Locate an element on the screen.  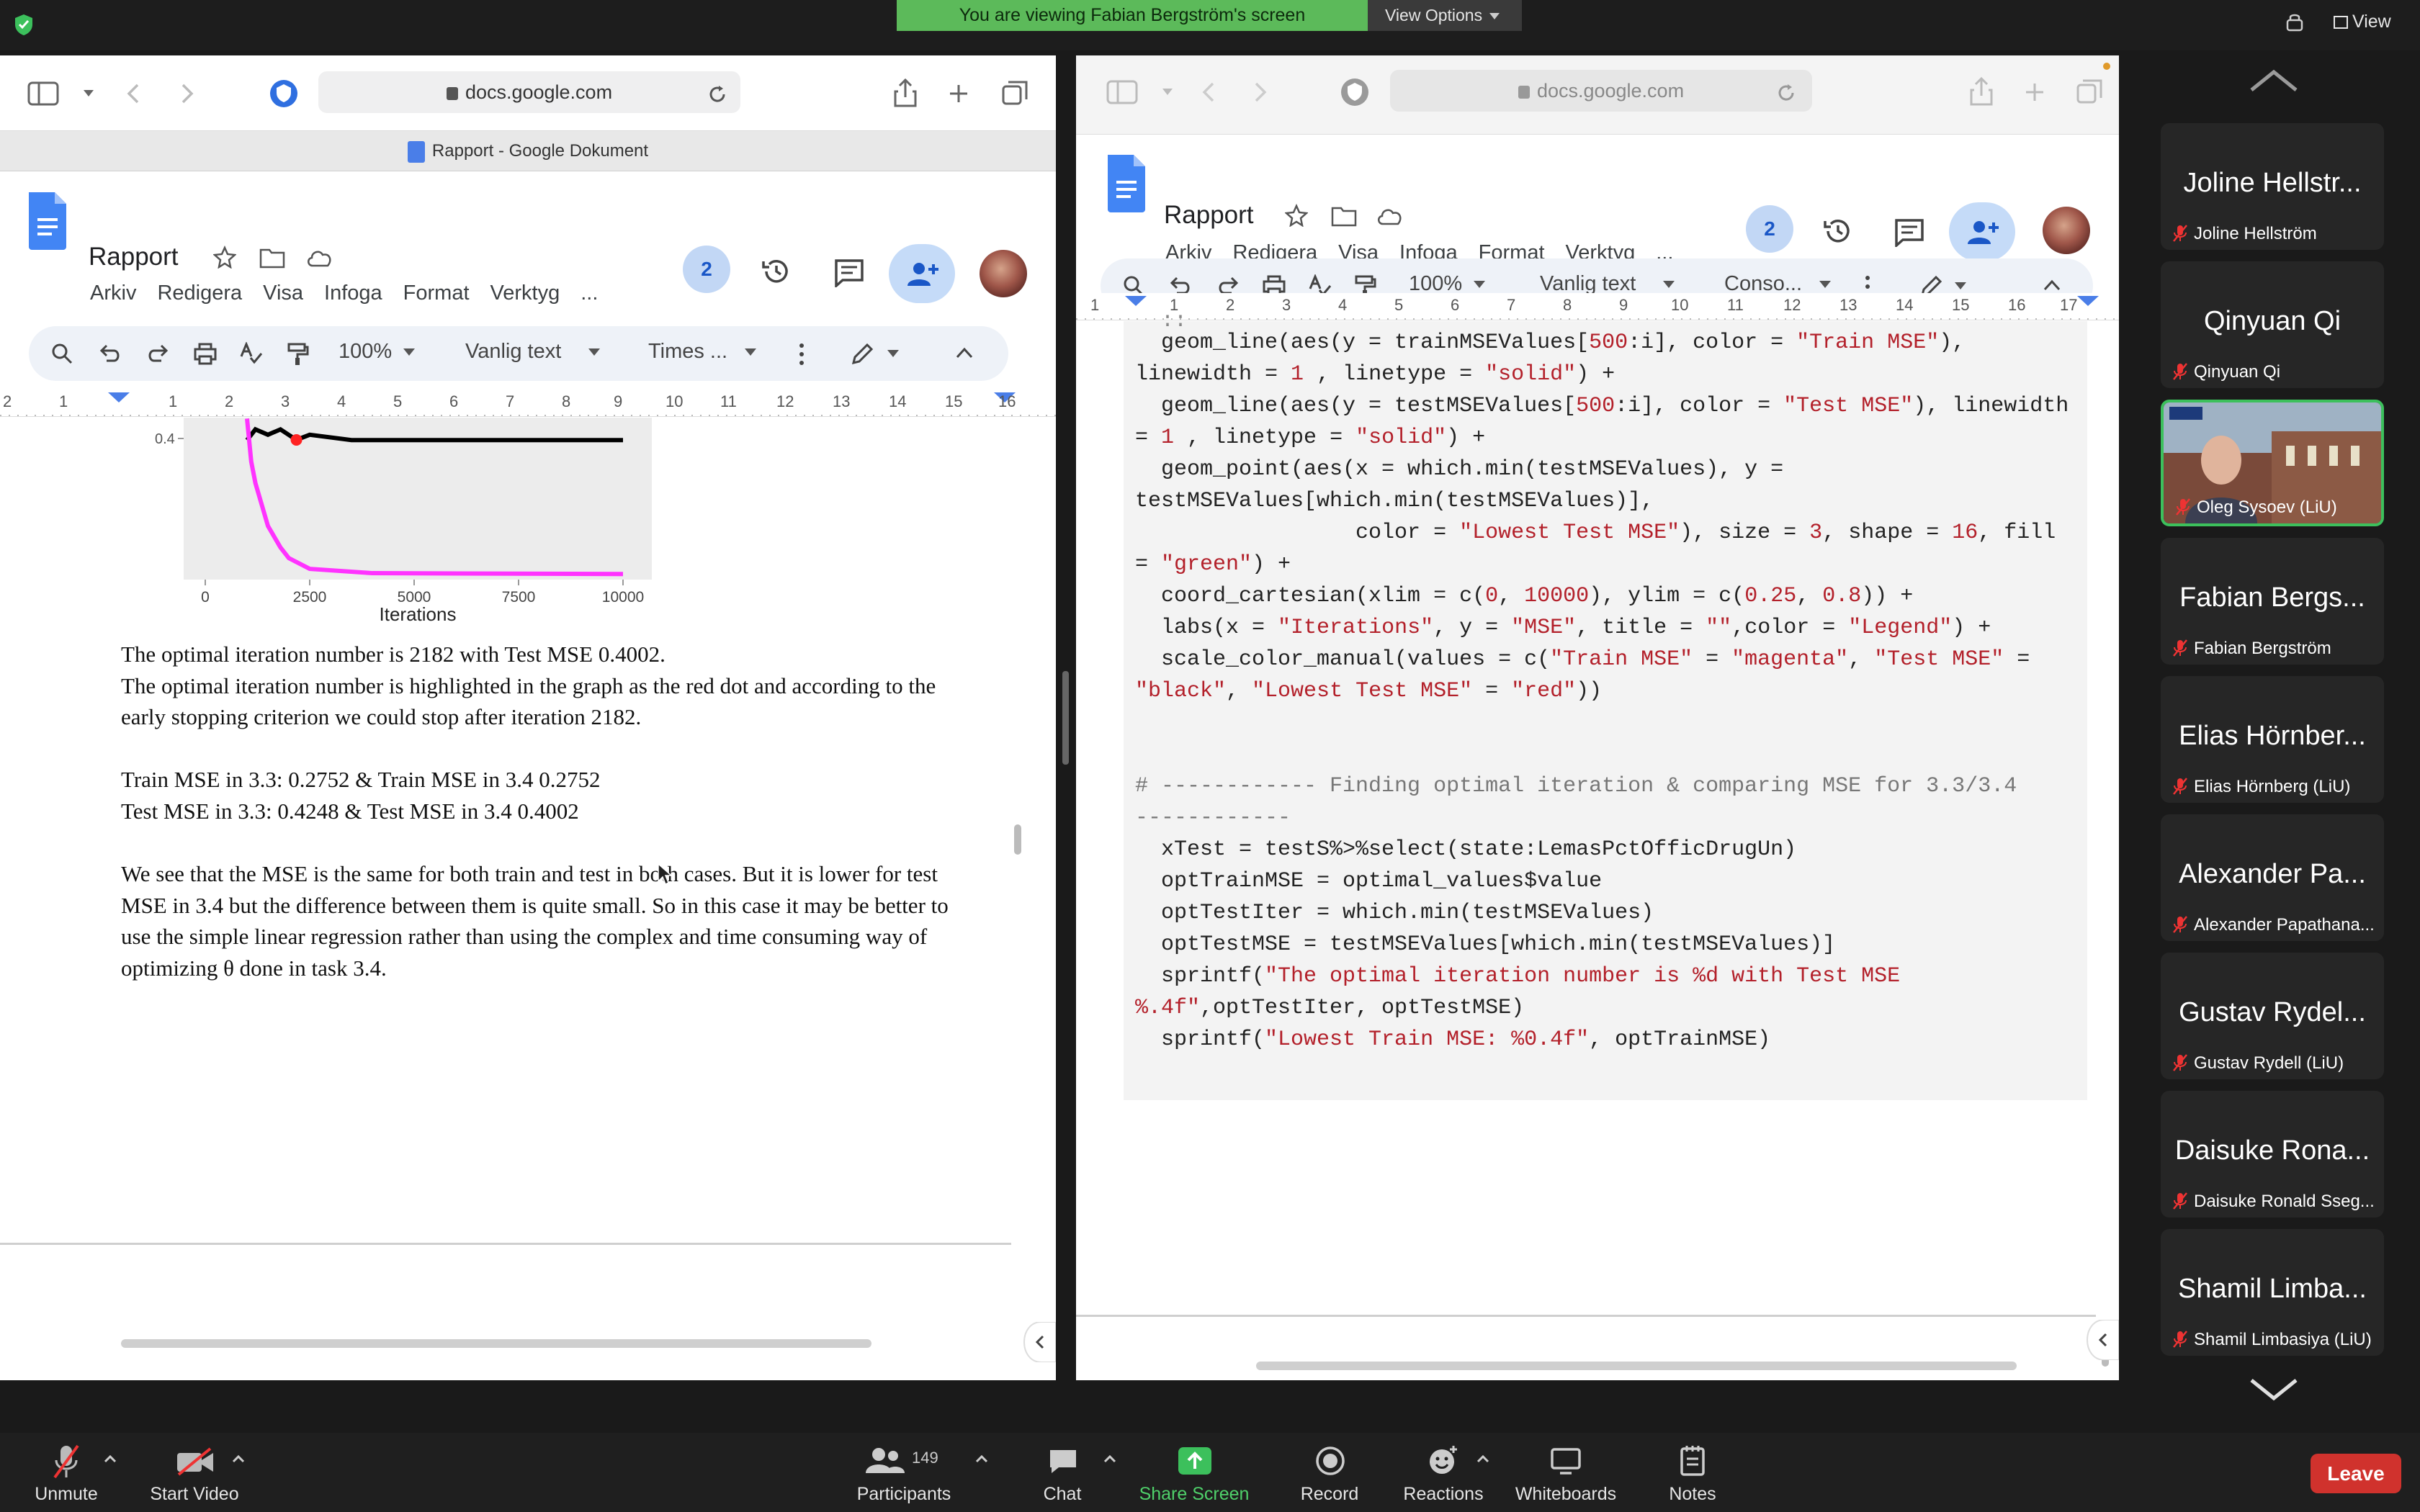
reactions-button: Reactions is located at coordinates (1443, 1472).